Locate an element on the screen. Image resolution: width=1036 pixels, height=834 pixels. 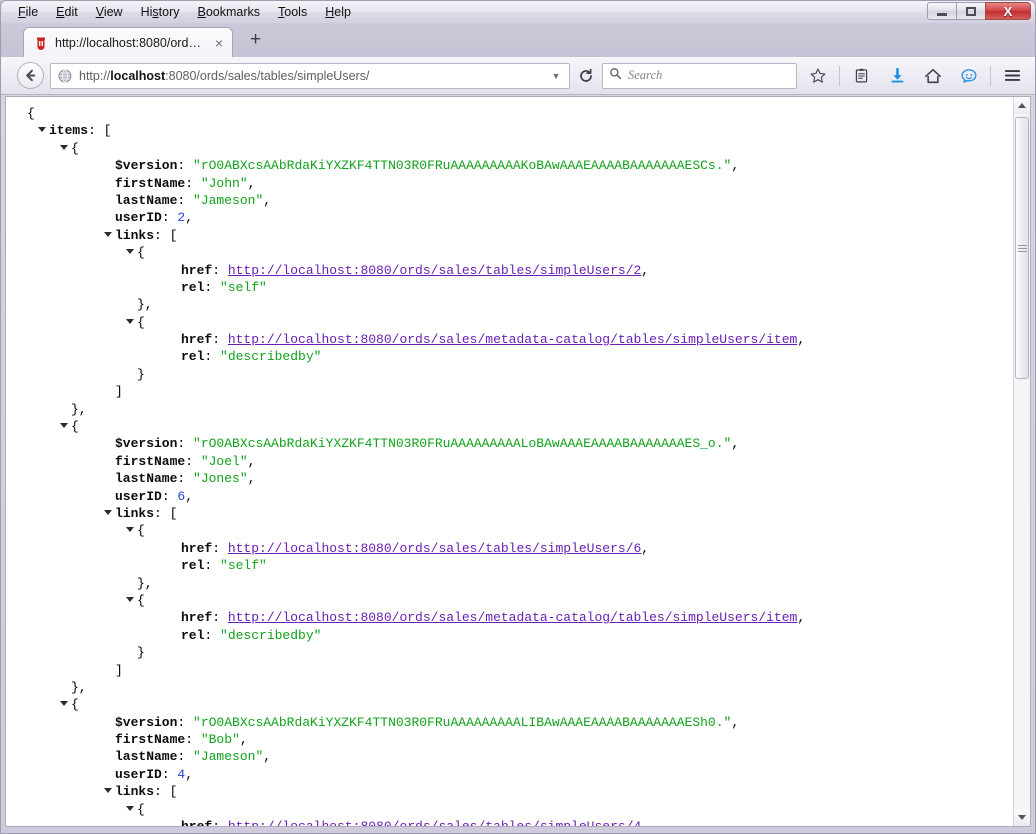
bookmark-star-button is located at coordinates (818, 76).